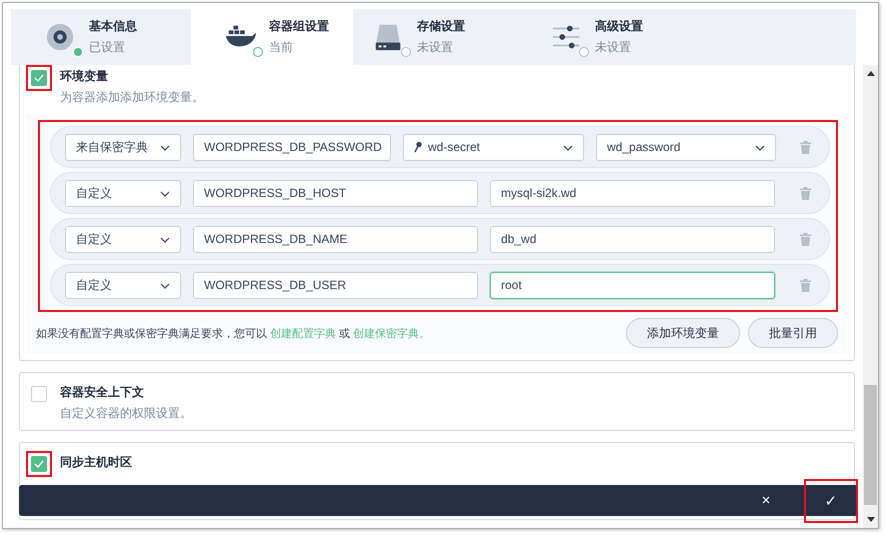  Describe the element at coordinates (126, 413) in the screenshot. I see `section-description: 自定义容器的权限设置。` at that location.